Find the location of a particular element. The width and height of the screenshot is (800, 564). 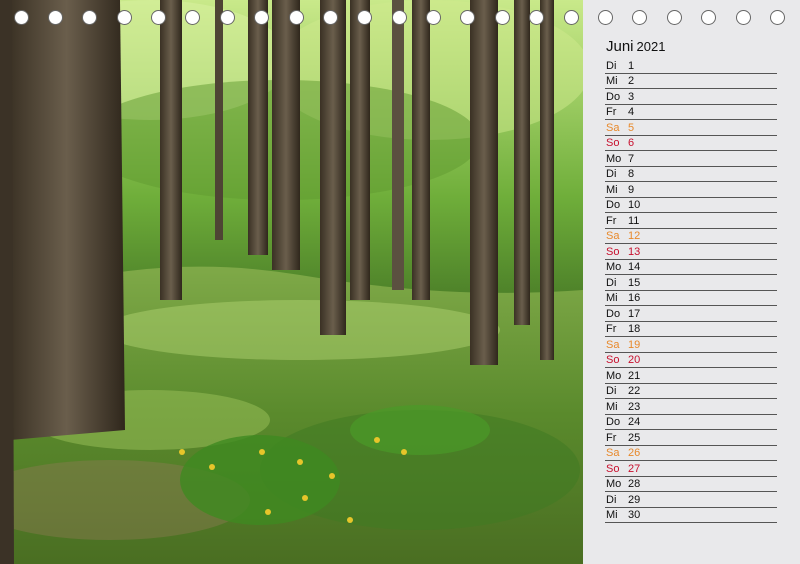

day-row: Do 10 is located at coordinates (691, 205).